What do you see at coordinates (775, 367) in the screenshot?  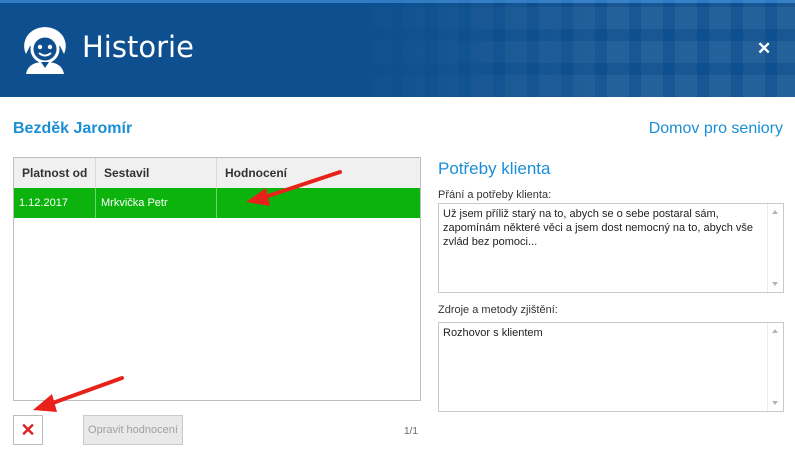 I see `sources-scrollbar` at bounding box center [775, 367].